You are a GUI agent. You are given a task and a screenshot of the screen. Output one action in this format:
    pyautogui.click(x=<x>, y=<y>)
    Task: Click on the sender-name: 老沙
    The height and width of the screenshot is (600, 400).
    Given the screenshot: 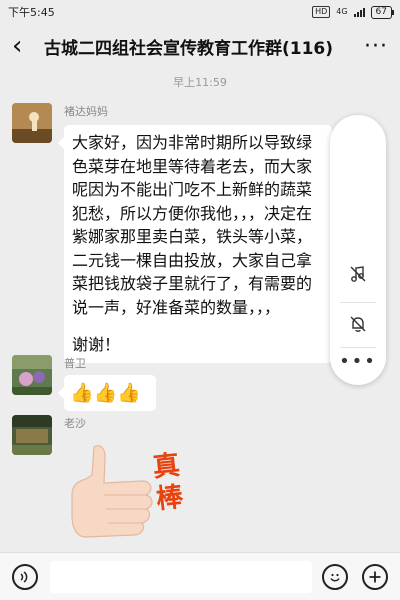 What is the action you would take?
    pyautogui.click(x=75, y=423)
    